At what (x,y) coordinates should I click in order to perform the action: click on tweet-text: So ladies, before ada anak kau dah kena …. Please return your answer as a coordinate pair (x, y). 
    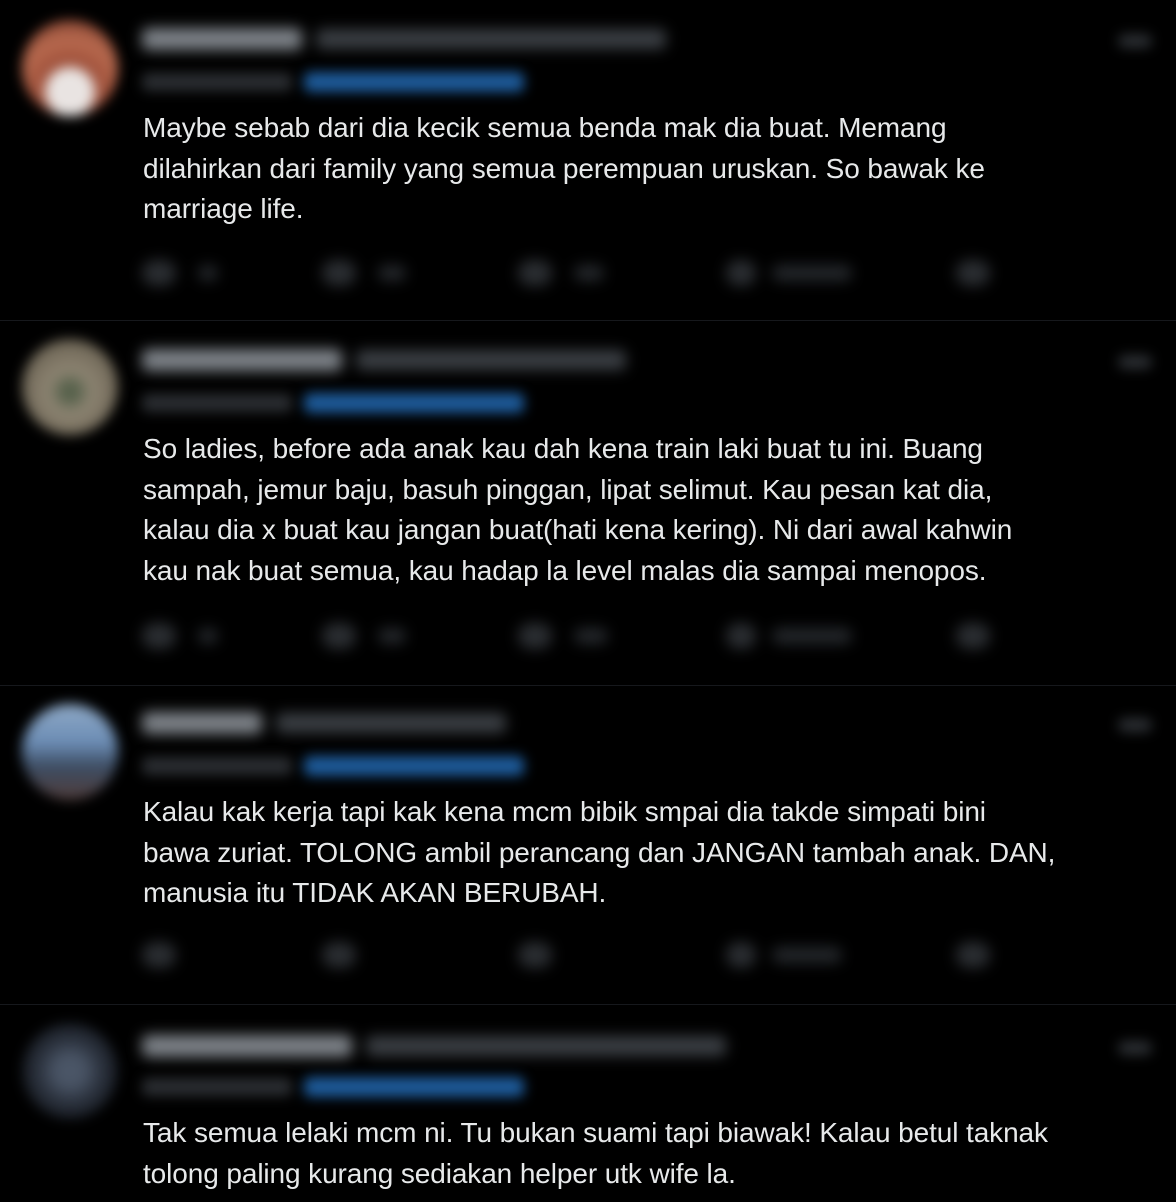
    Looking at the image, I should click on (578, 509).